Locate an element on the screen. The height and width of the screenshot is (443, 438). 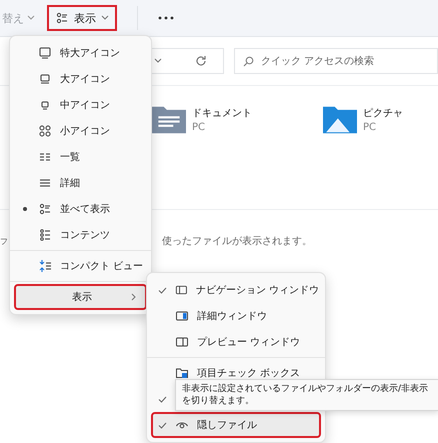
item-name: ドキュメント is located at coordinates (222, 113).